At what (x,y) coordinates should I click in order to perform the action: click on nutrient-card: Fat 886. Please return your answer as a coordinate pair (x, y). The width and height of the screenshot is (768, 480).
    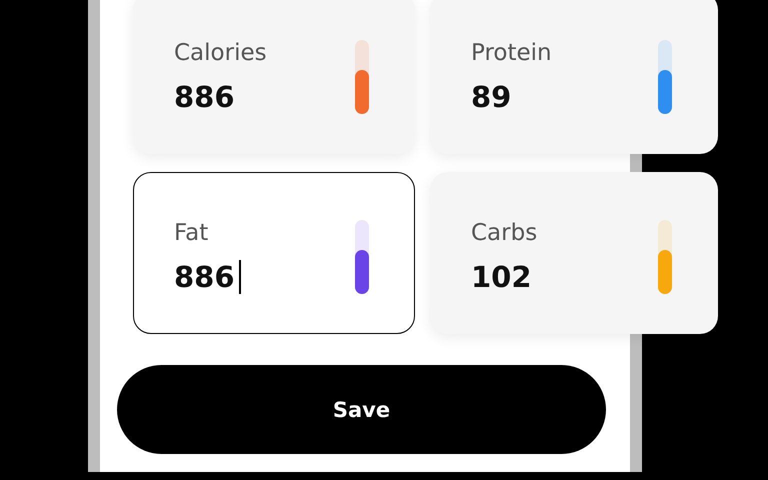
    Looking at the image, I should click on (274, 253).